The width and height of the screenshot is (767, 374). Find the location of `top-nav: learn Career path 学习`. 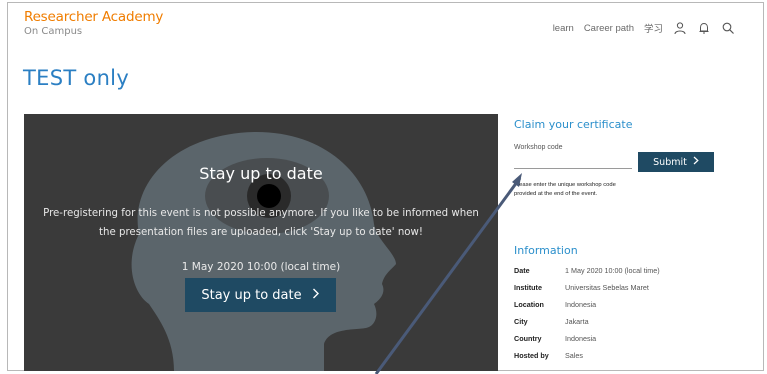

top-nav: learn Career path 学习 is located at coordinates (644, 28).